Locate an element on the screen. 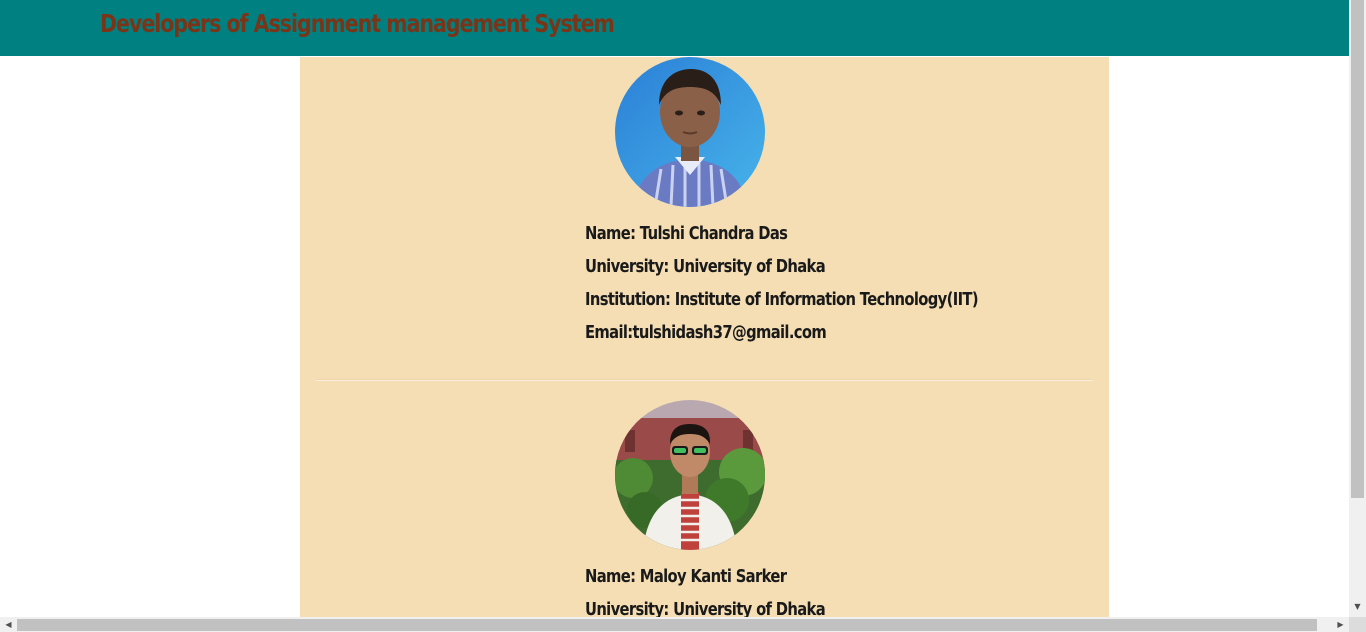  horizontal-scrollbar: ◀ ▶ is located at coordinates (674, 624).